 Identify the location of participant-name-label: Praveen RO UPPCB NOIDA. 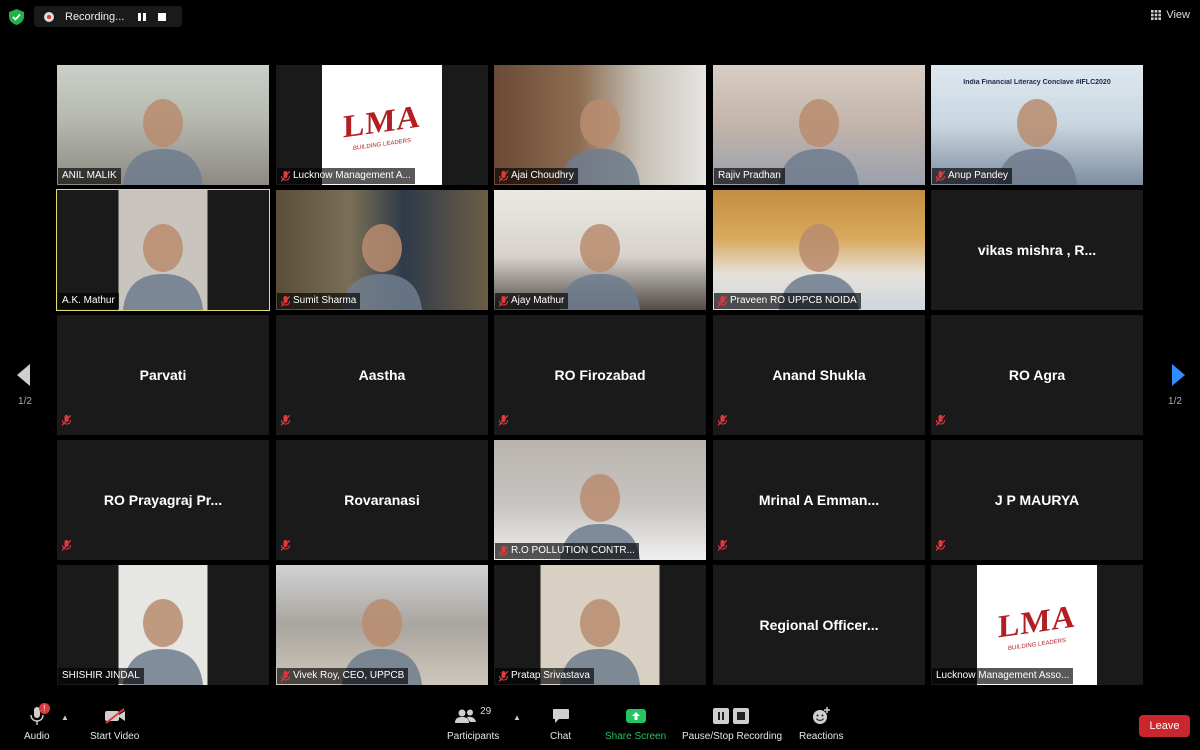
(787, 301).